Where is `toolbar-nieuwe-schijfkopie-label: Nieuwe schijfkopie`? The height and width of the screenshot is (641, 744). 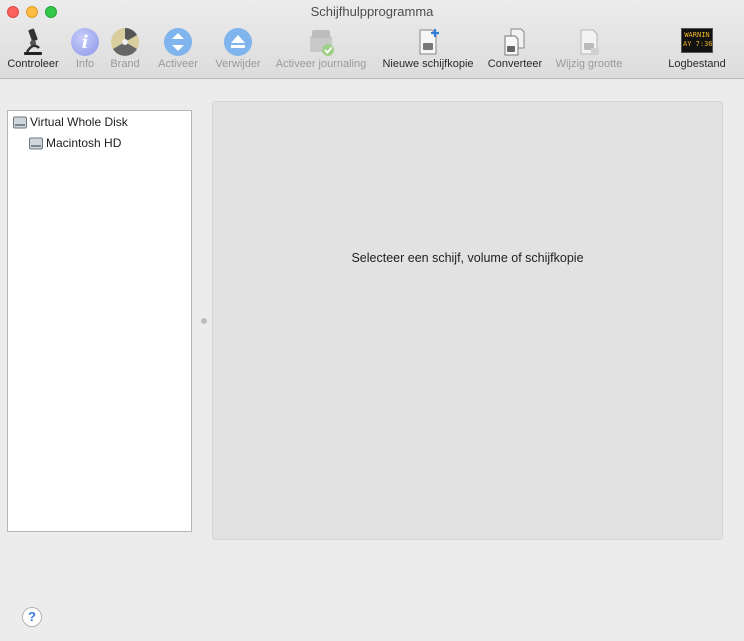
toolbar-nieuwe-schijfkopie-label: Nieuwe schijfkopie is located at coordinates (428, 64).